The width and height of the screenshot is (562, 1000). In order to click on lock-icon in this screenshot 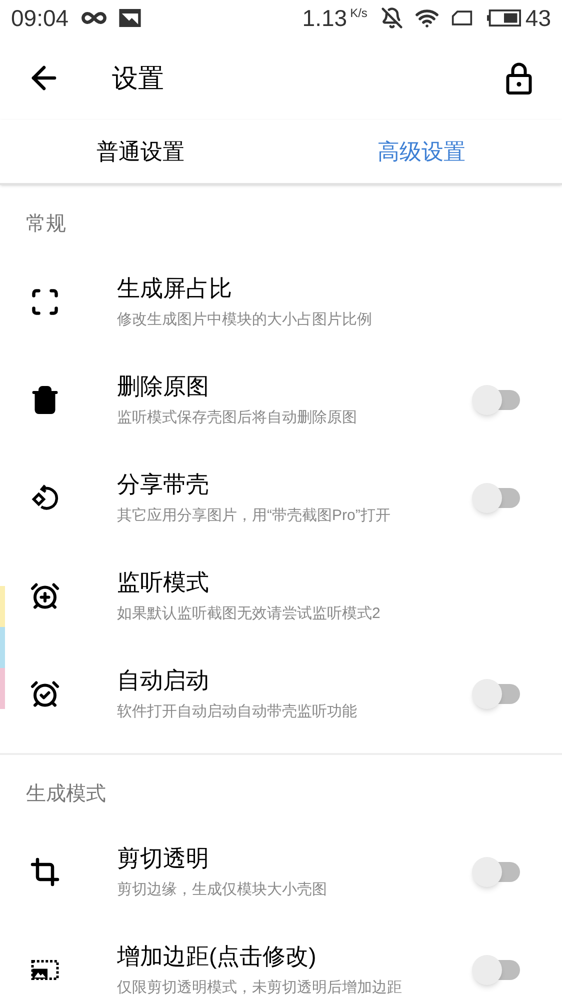, I will do `click(519, 78)`.